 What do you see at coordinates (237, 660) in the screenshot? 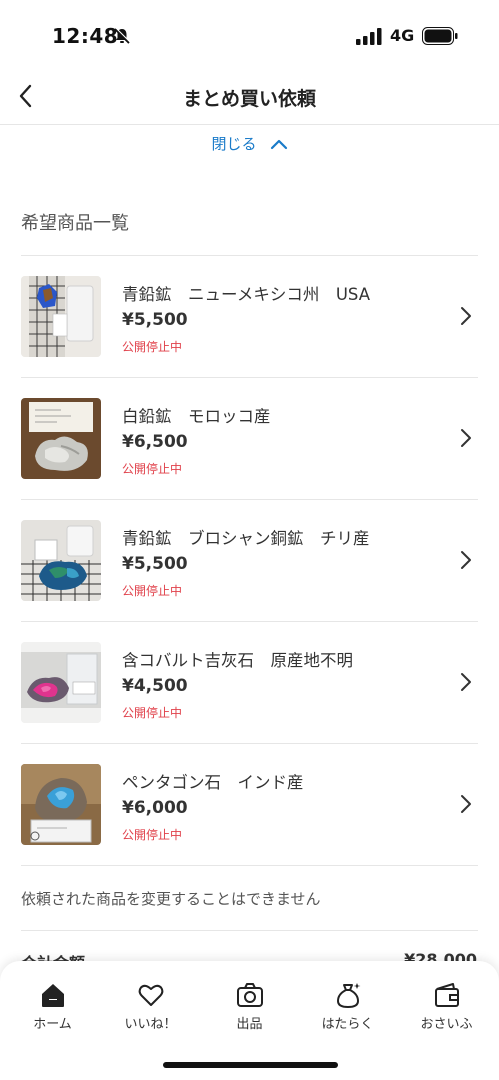
I see `item-name: 含コバルト吉灰石 原産地不明` at bounding box center [237, 660].